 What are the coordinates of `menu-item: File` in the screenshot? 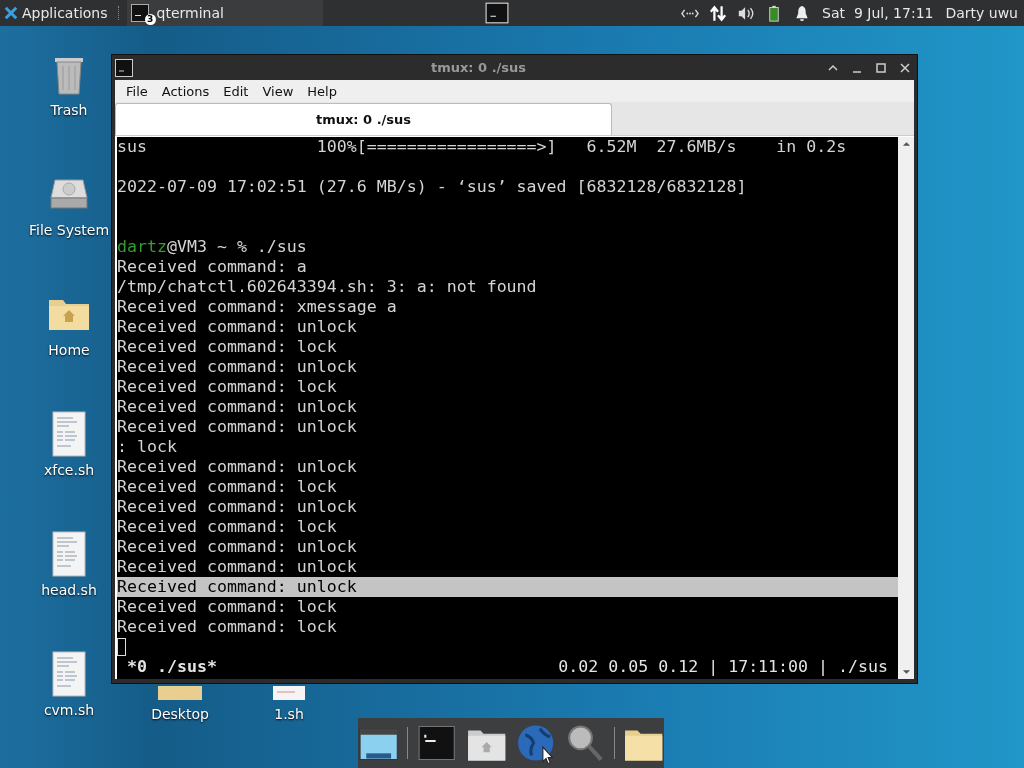 It's located at (137, 91).